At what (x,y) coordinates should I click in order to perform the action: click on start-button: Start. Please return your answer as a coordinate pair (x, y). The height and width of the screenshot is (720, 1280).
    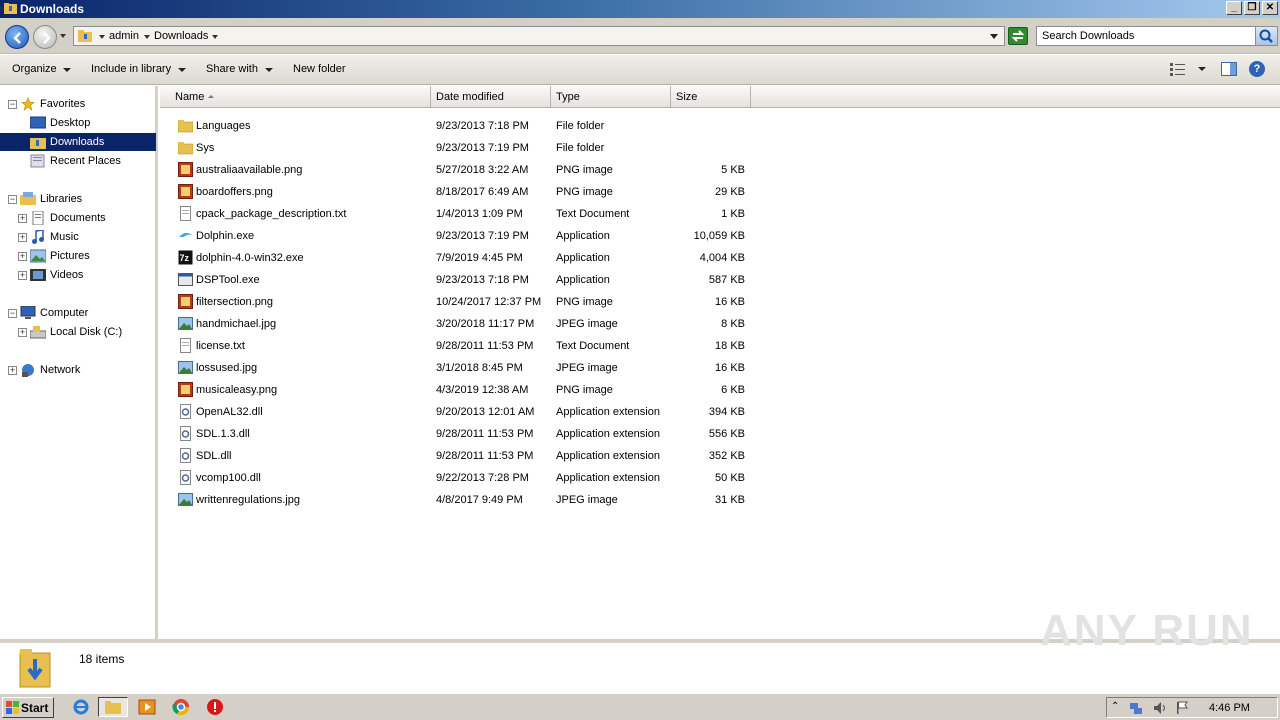
    Looking at the image, I should click on (28, 707).